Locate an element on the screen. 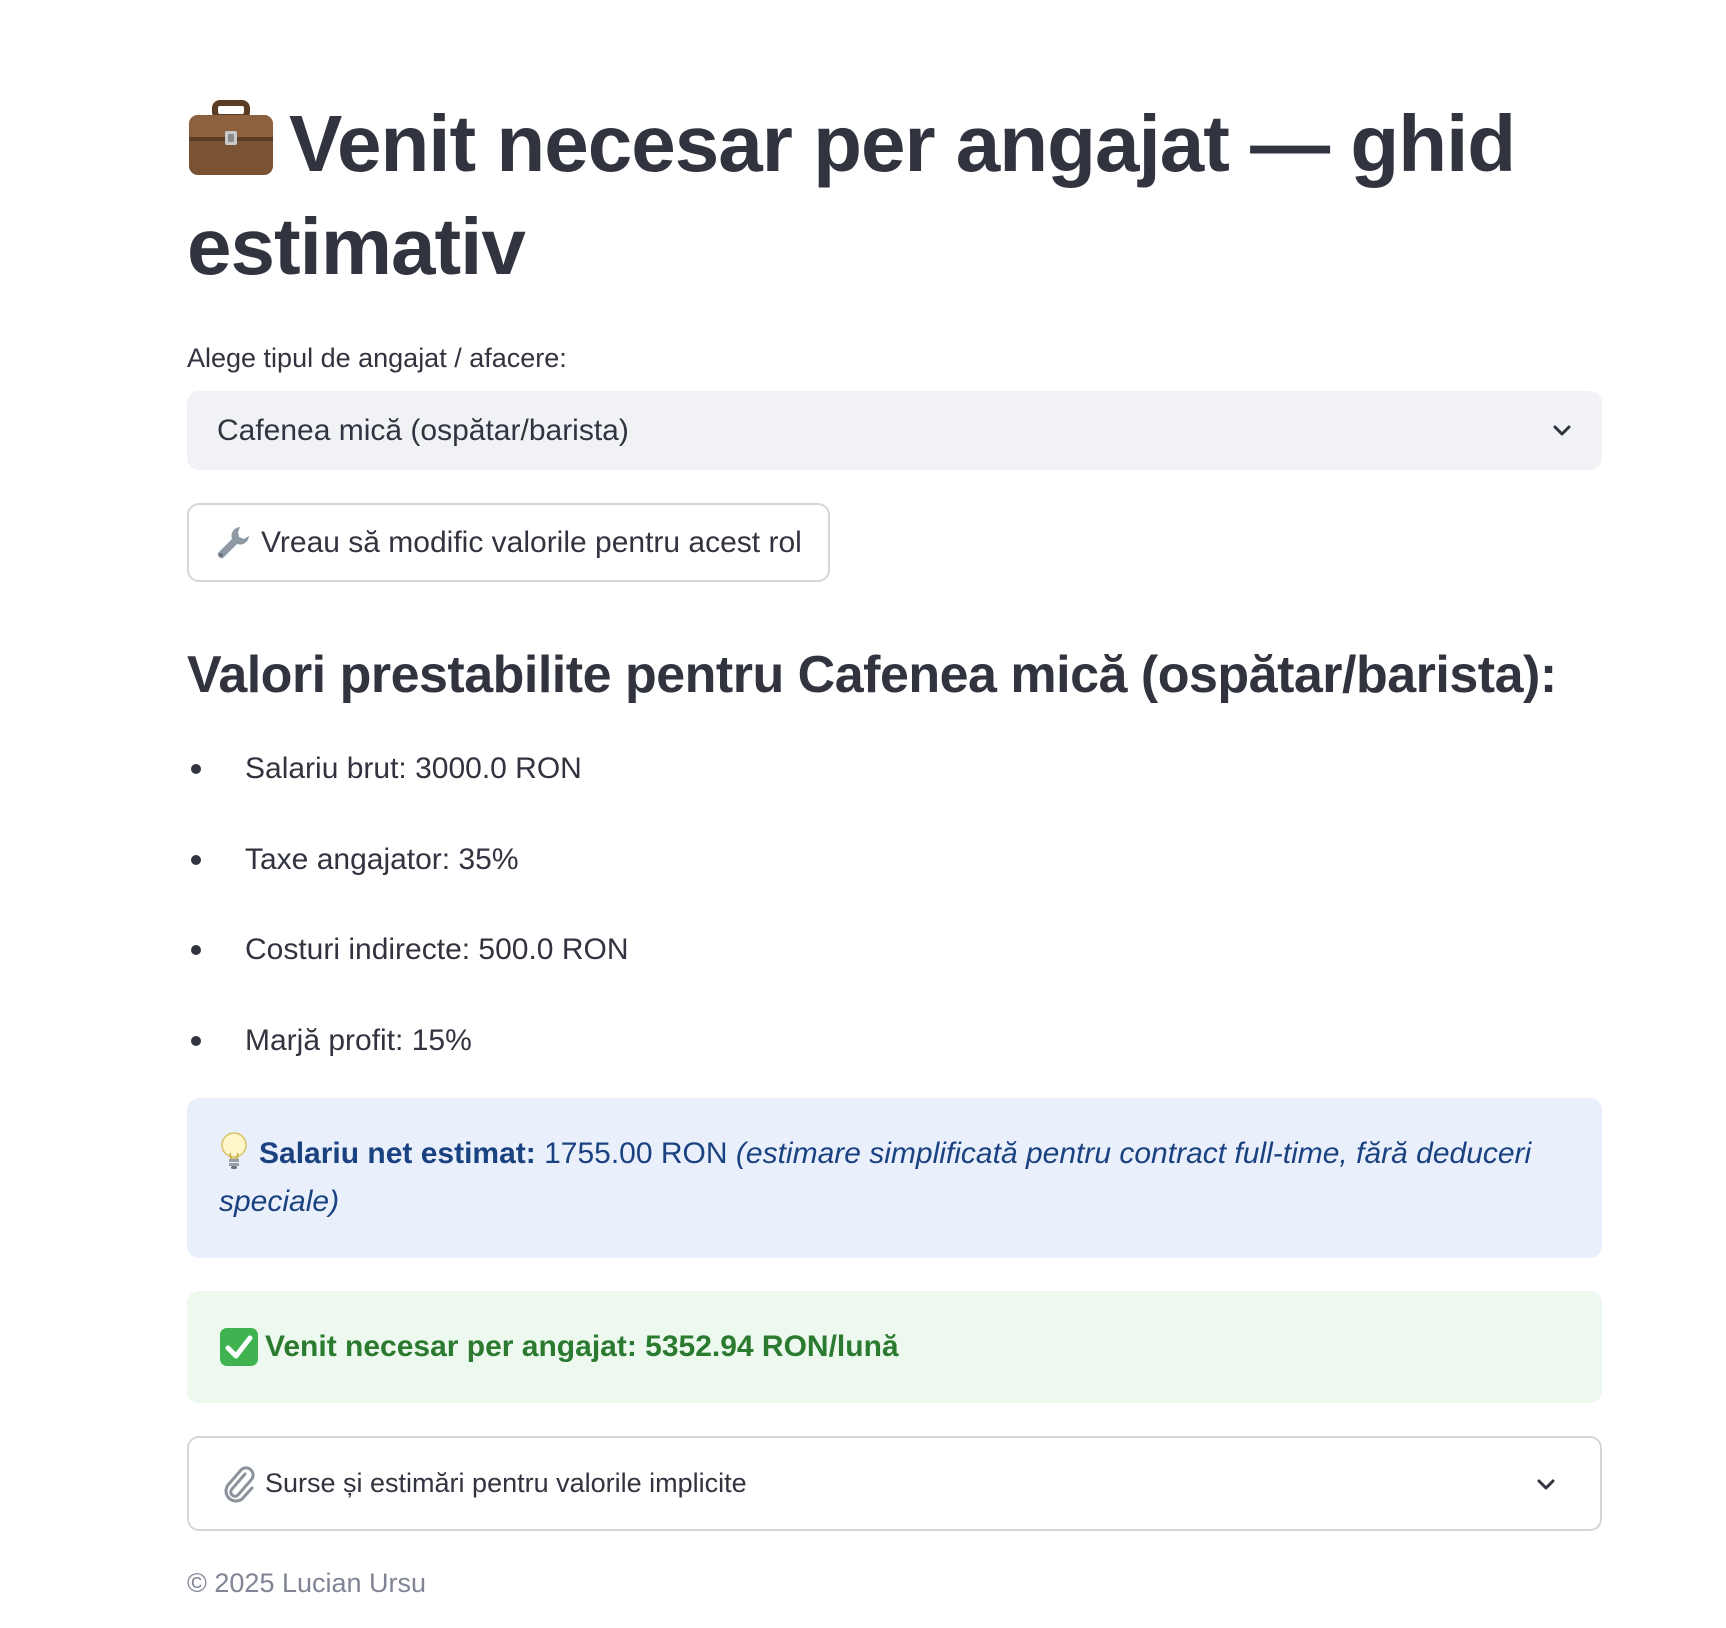  list-item: Costuri indirecte: 500.0 RON is located at coordinates (408, 971).